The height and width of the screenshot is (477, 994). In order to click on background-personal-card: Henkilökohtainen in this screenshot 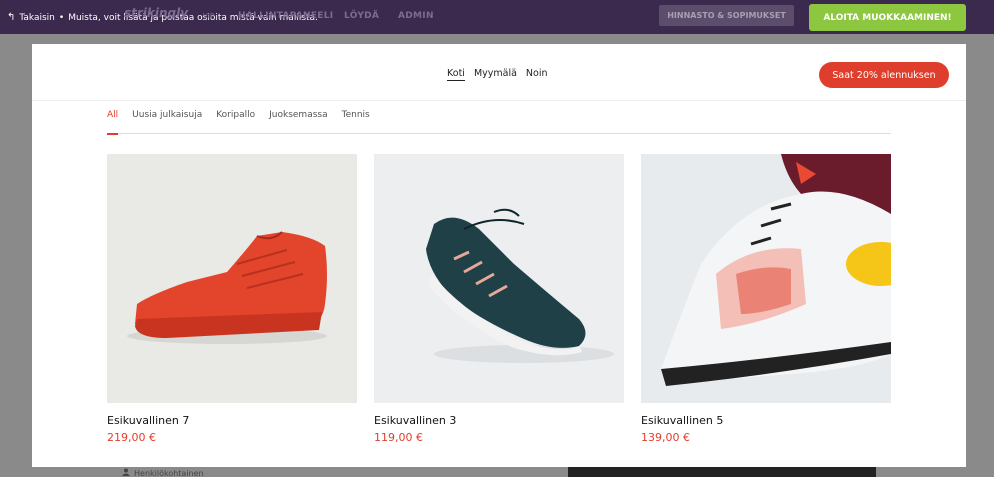, I will do `click(170, 471)`.